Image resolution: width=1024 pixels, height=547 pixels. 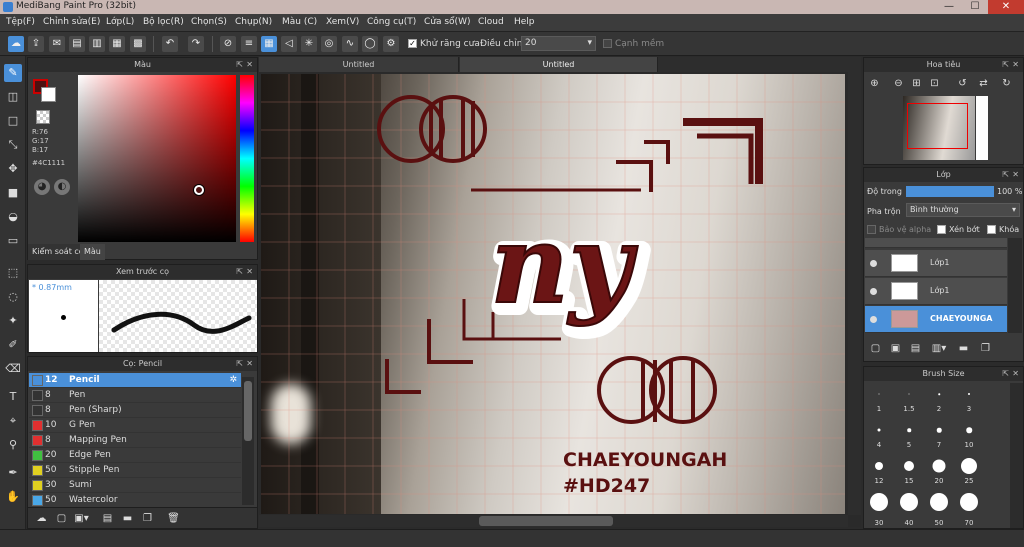 I want to click on adjust-select: 20 ▾, so click(x=558, y=43).